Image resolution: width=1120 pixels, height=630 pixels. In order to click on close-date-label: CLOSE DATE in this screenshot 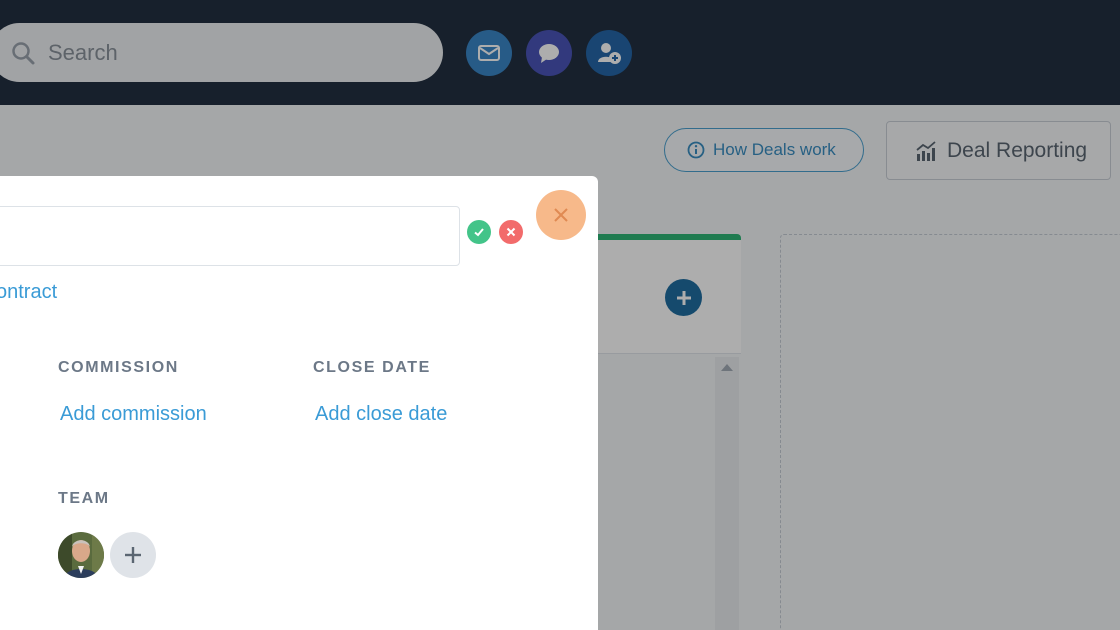, I will do `click(372, 367)`.